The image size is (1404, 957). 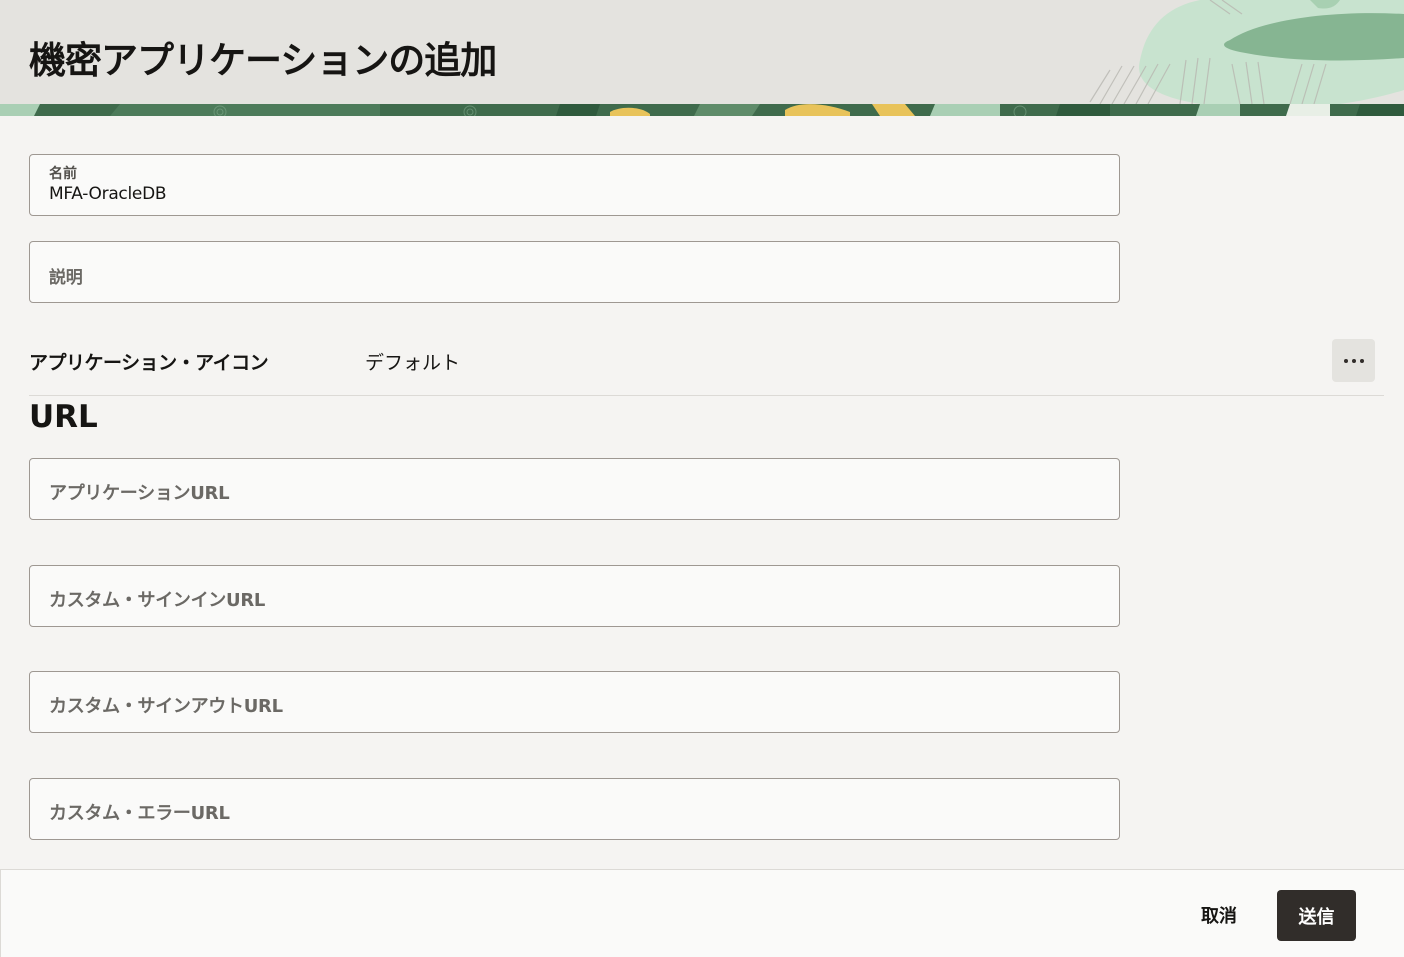 What do you see at coordinates (139, 493) in the screenshot?
I see `application-url-placeholder: アプリケーションURL` at bounding box center [139, 493].